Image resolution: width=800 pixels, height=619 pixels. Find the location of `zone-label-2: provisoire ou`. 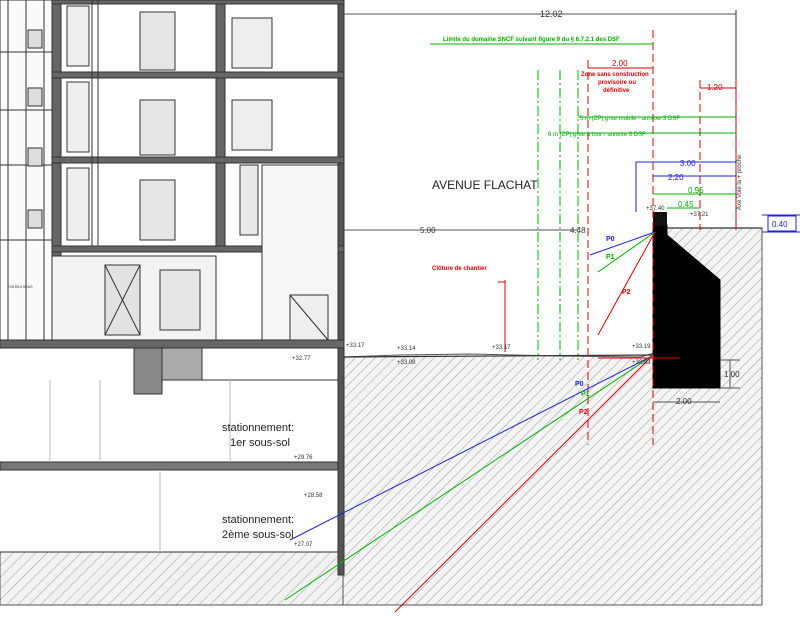

zone-label-2: provisoire ou is located at coordinates (617, 83).